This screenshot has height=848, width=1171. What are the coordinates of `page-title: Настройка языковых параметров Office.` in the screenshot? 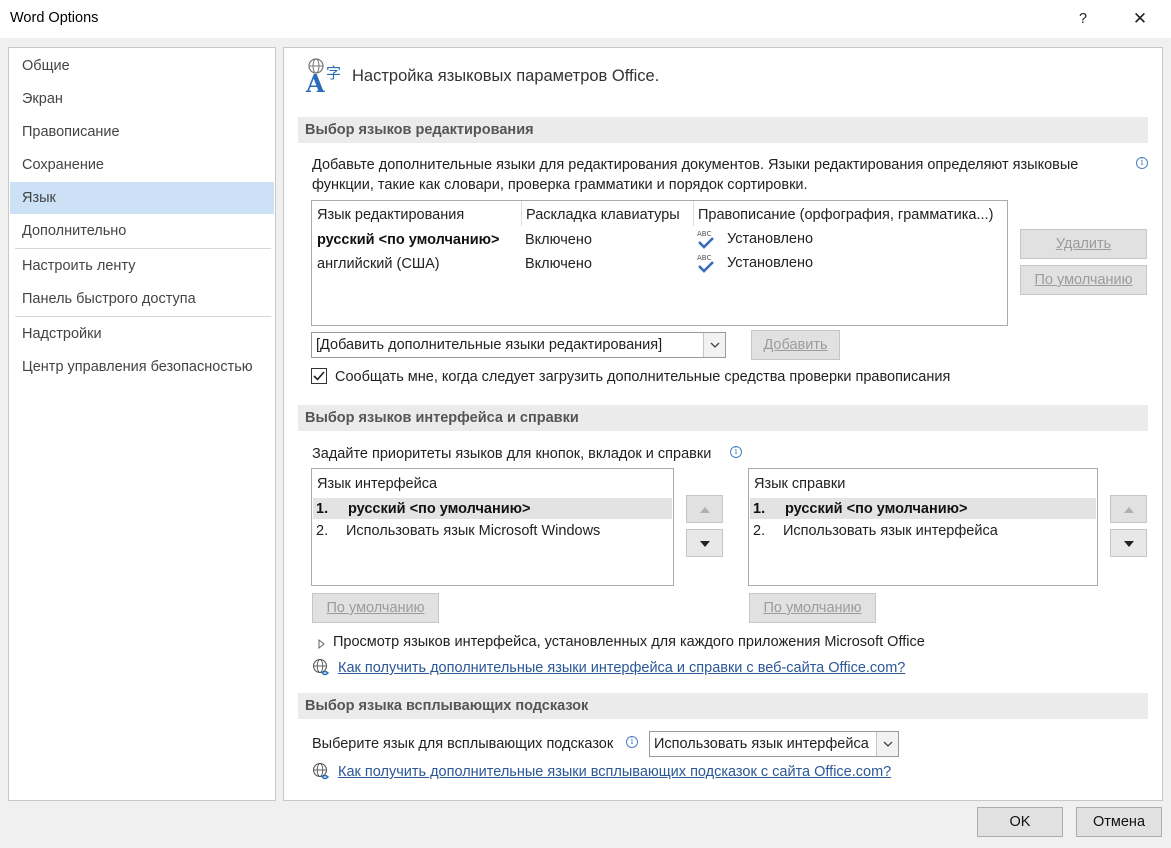 It's located at (506, 76).